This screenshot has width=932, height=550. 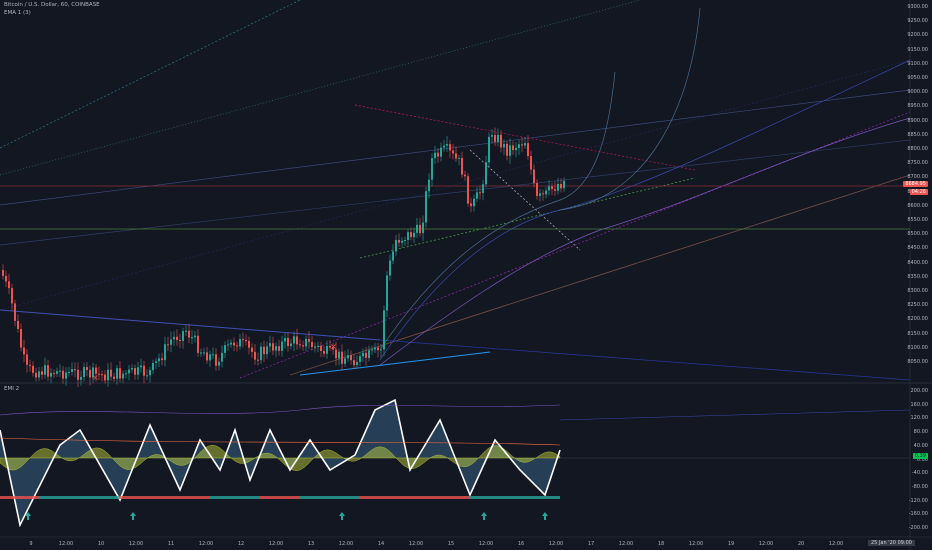 I want to click on price-tick-label: 9200.00, so click(x=917, y=35).